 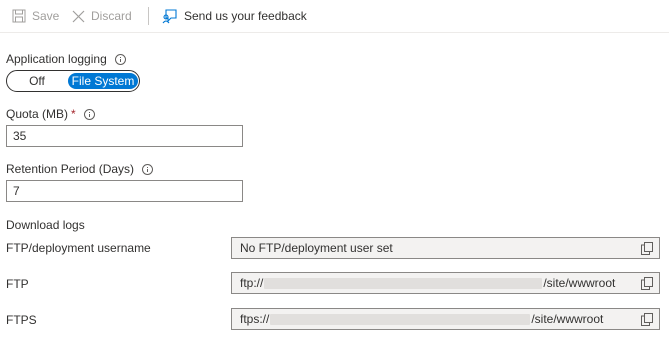 I want to click on feedback-button: Send us your feedback, so click(x=234, y=16).